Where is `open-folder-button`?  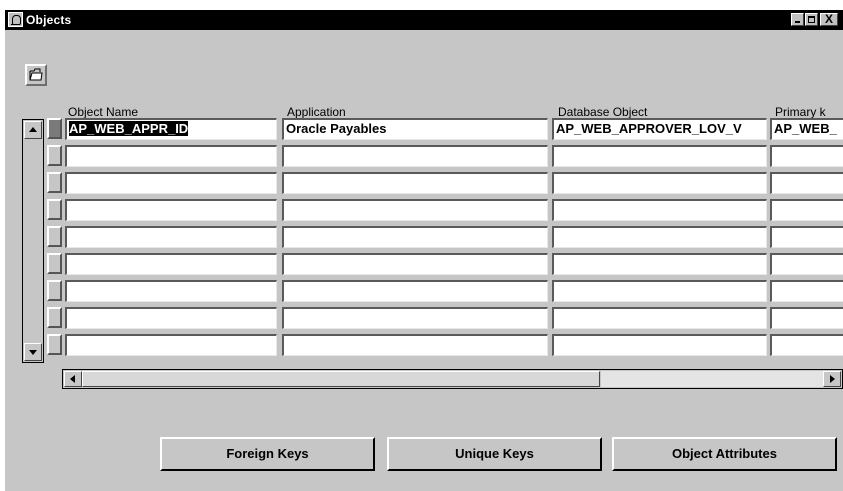
open-folder-button is located at coordinates (36, 75).